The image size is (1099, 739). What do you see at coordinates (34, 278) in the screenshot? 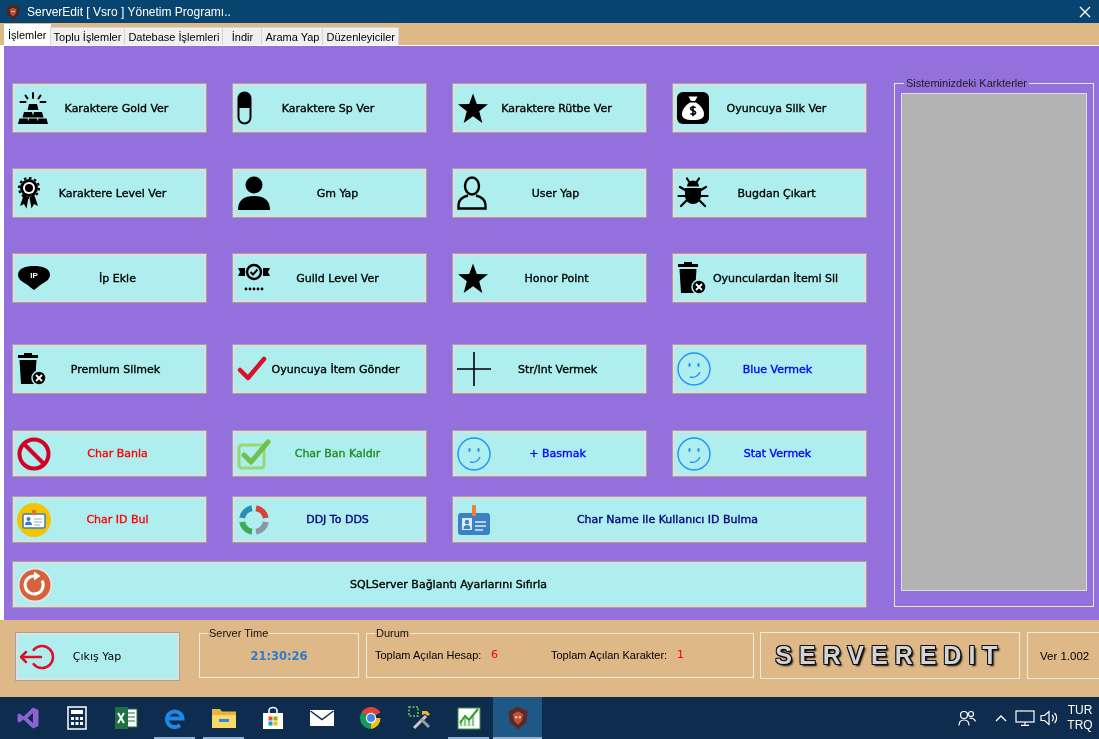
I see `ip-badge-icon: IP` at bounding box center [34, 278].